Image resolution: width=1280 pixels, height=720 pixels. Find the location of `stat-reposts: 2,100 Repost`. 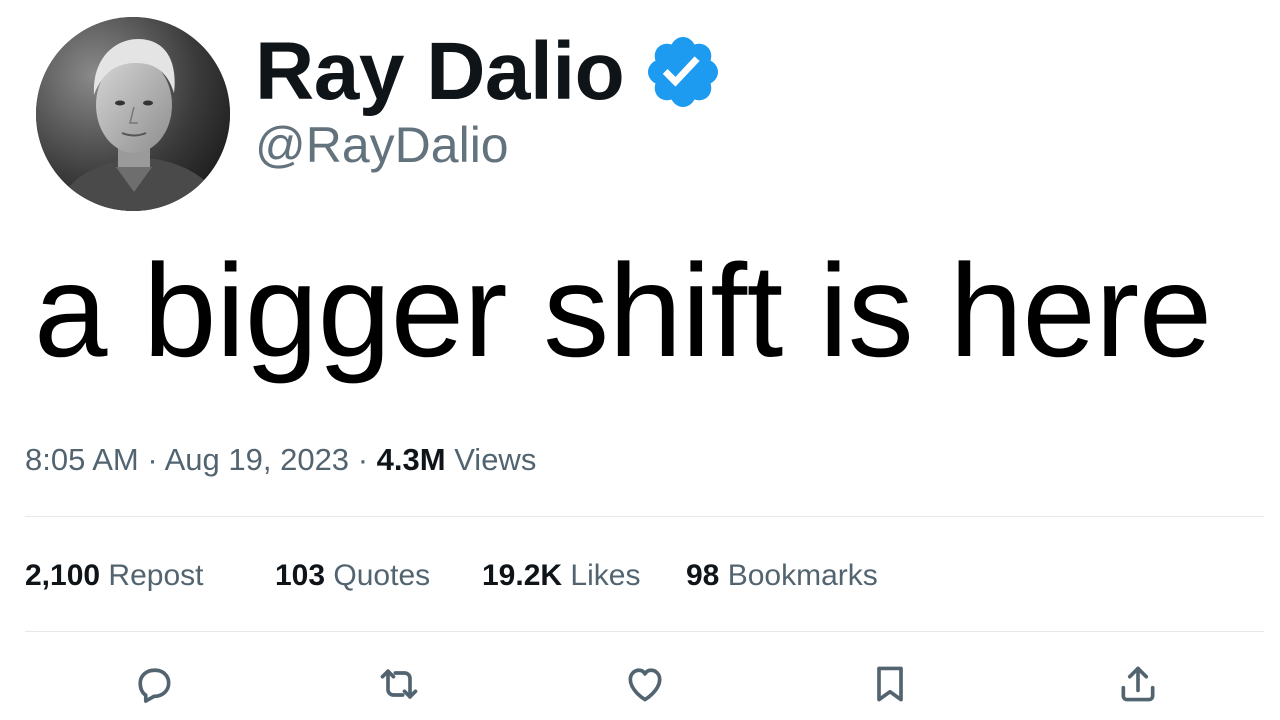

stat-reposts: 2,100 Repost is located at coordinates (114, 576).